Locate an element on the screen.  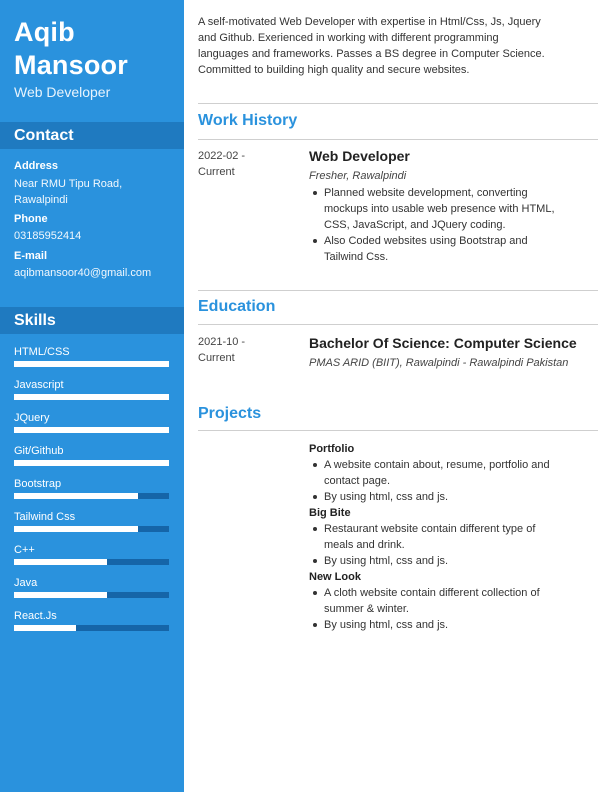
project-name: New Look is located at coordinates (335, 577).